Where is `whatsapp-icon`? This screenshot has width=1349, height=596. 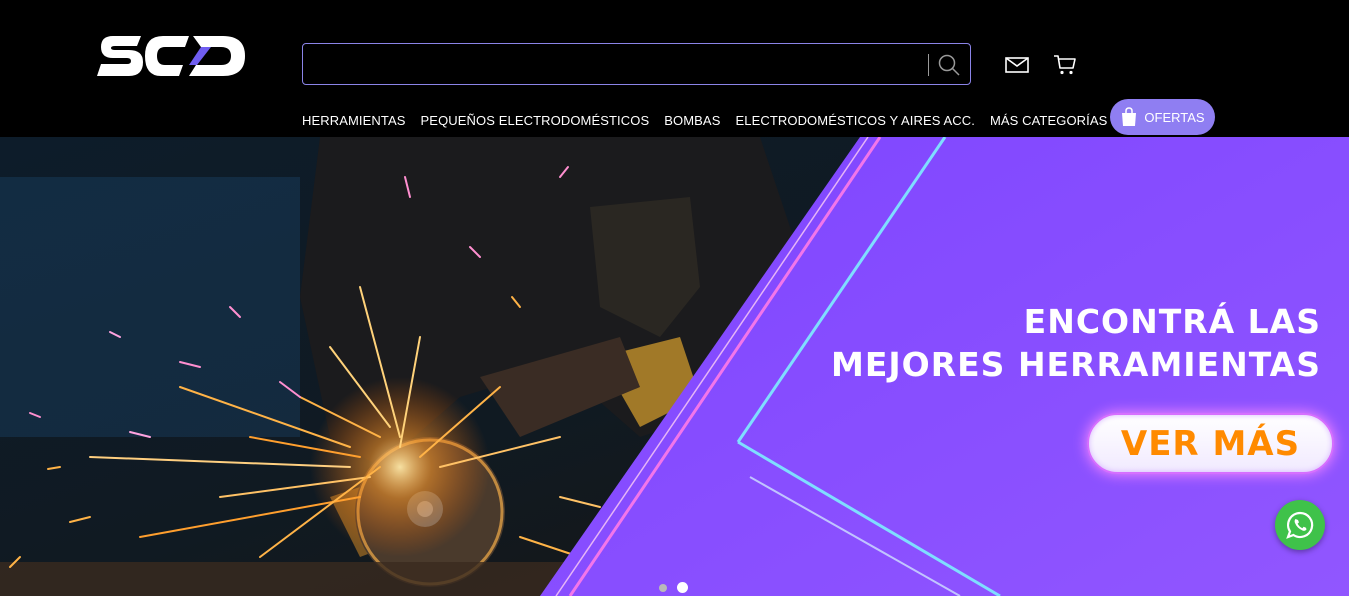 whatsapp-icon is located at coordinates (1300, 525).